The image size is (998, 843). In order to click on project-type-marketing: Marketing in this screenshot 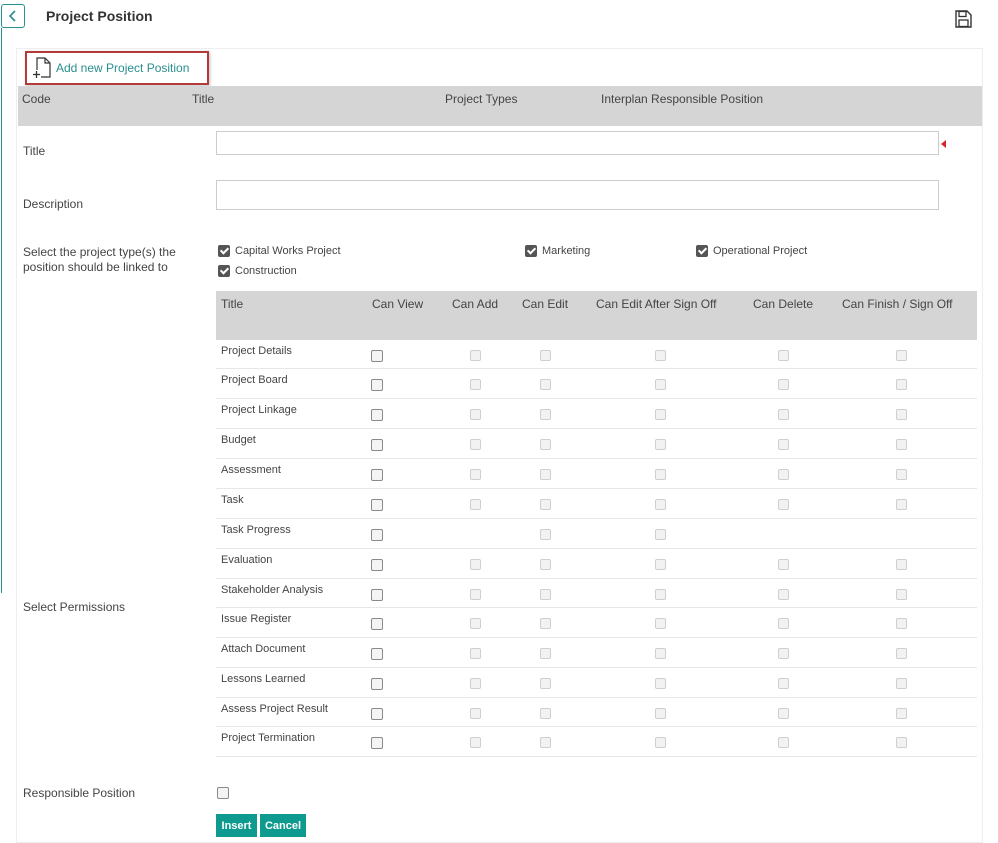, I will do `click(557, 251)`.